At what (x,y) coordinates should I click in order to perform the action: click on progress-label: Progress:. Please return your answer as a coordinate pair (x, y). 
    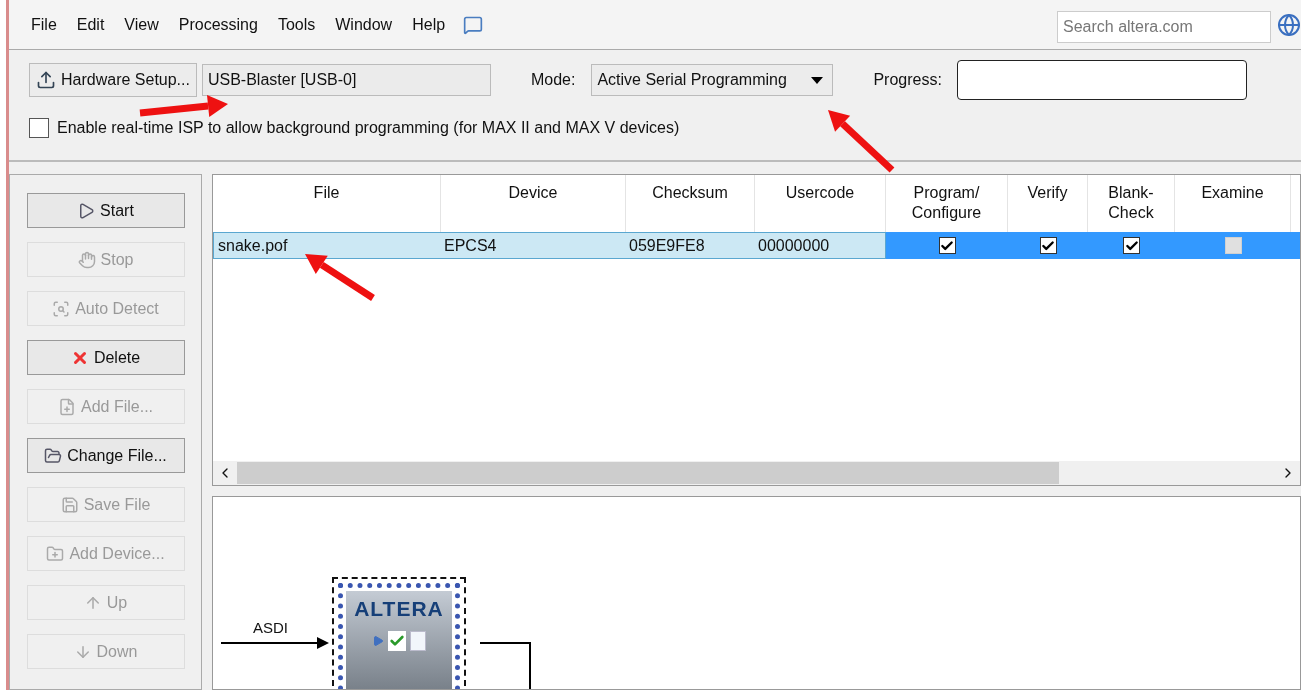
    Looking at the image, I should click on (907, 80).